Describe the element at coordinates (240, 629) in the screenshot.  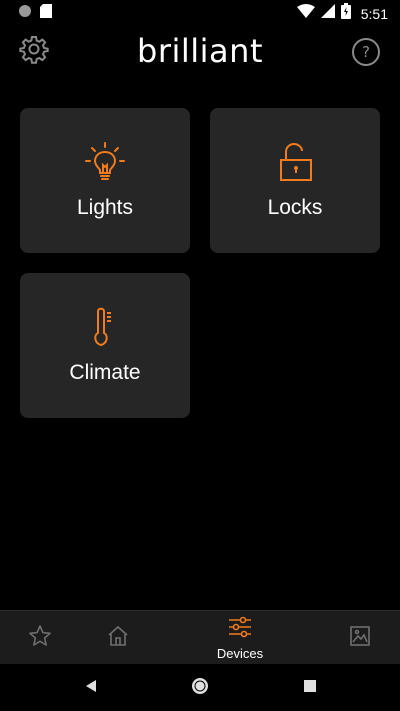
I see `sliders-icon` at that location.